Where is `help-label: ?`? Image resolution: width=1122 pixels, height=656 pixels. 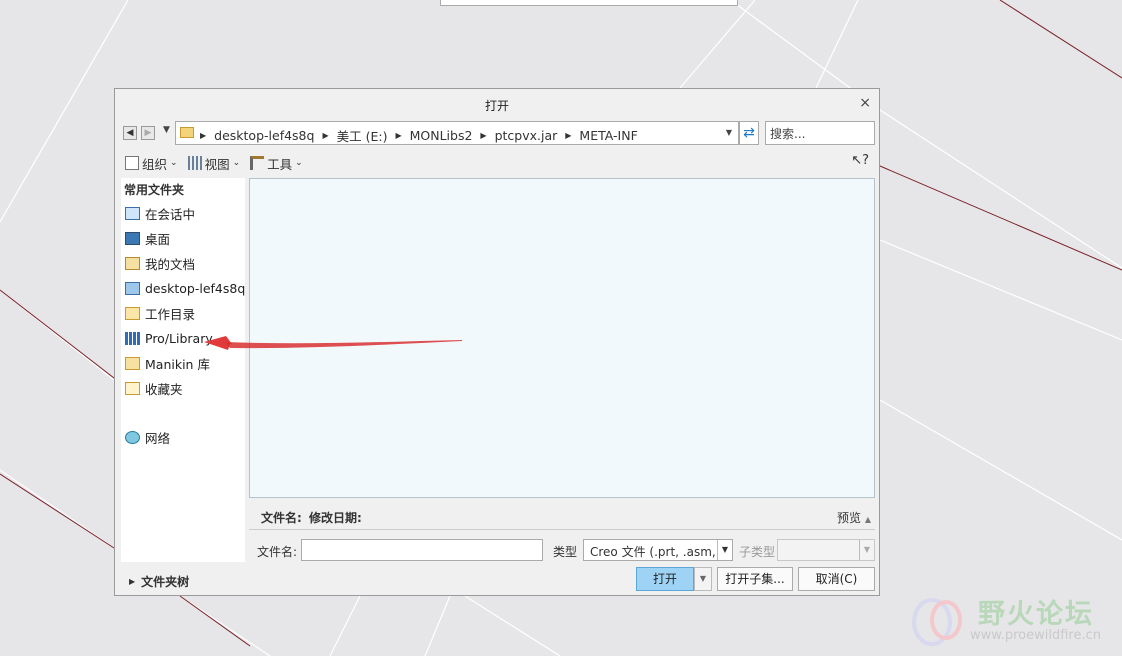 help-label: ? is located at coordinates (865, 160).